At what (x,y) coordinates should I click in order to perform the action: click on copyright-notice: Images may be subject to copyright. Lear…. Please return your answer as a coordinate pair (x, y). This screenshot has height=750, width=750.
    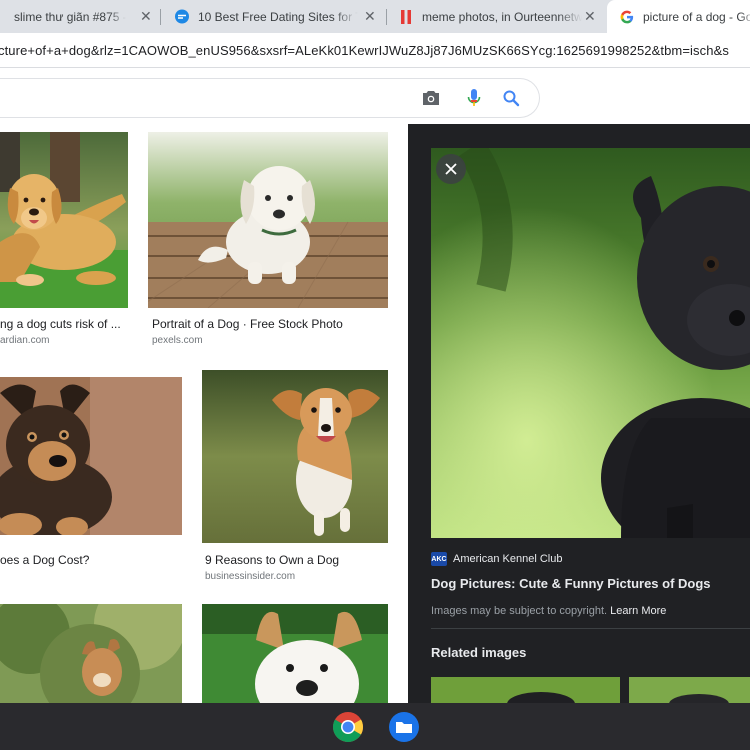
    Looking at the image, I should click on (548, 611).